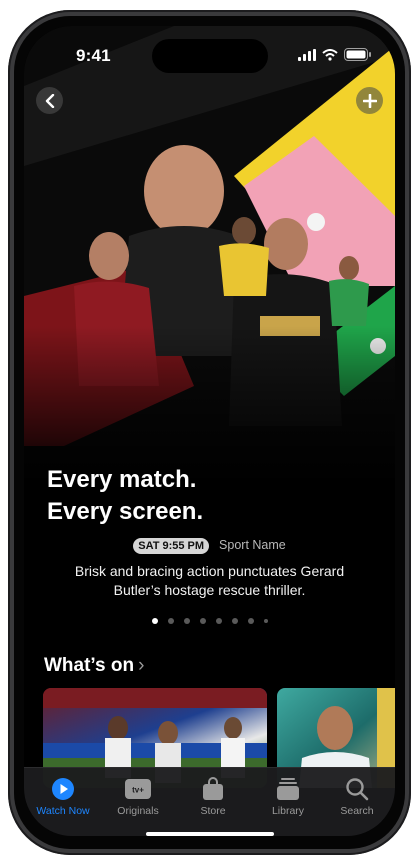 The width and height of the screenshot is (419, 861). I want to click on section-title: What’s on, so click(89, 665).